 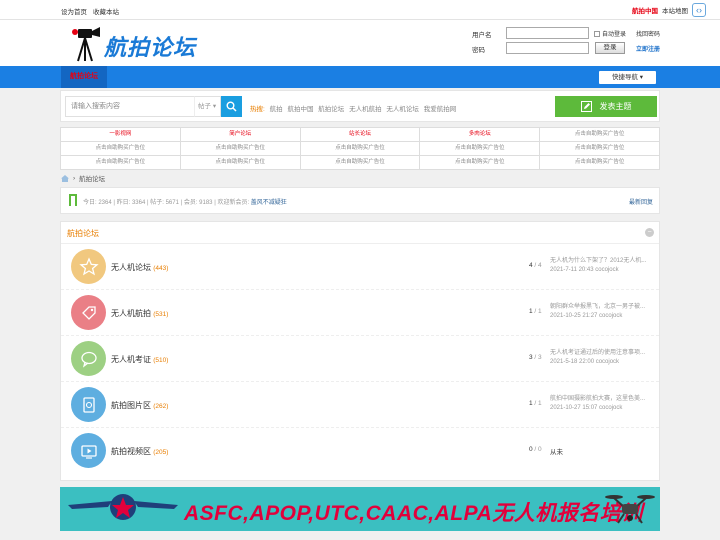 I want to click on forum-title: 航拍论坛, so click(x=83, y=233).